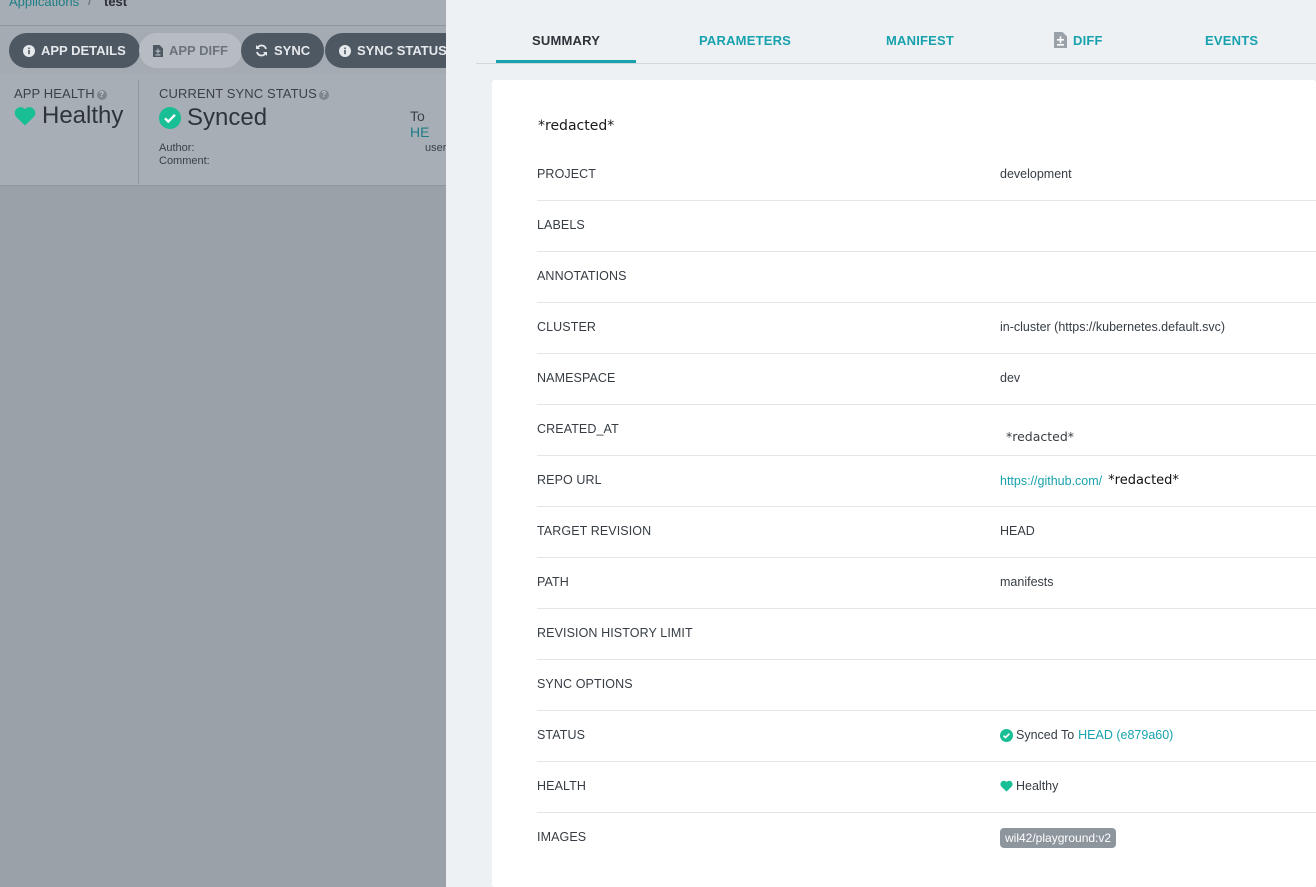 The width and height of the screenshot is (1316, 887). What do you see at coordinates (561, 735) in the screenshot?
I see `status-key: STATUS` at bounding box center [561, 735].